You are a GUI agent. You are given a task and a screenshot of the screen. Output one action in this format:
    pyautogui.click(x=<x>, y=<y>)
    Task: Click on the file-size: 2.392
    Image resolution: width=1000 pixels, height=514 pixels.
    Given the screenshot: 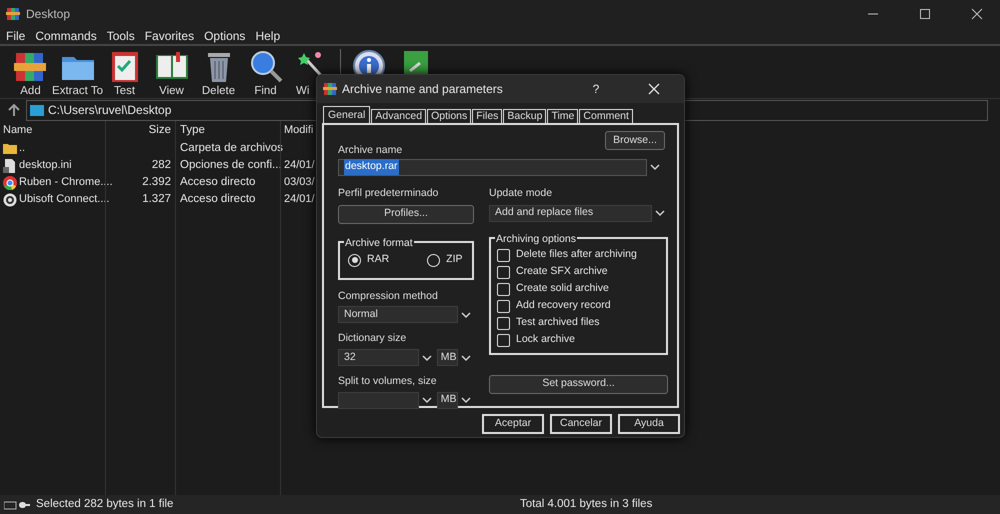 What is the action you would take?
    pyautogui.click(x=156, y=182)
    